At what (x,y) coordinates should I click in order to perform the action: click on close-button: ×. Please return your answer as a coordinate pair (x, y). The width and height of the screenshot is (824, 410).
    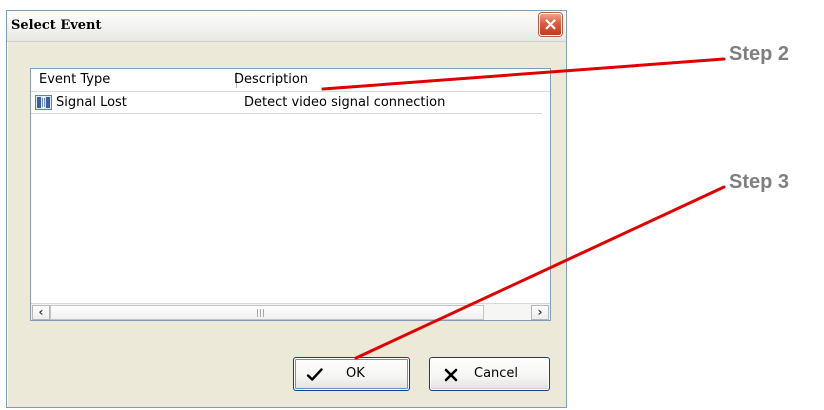
    Looking at the image, I should click on (550, 24).